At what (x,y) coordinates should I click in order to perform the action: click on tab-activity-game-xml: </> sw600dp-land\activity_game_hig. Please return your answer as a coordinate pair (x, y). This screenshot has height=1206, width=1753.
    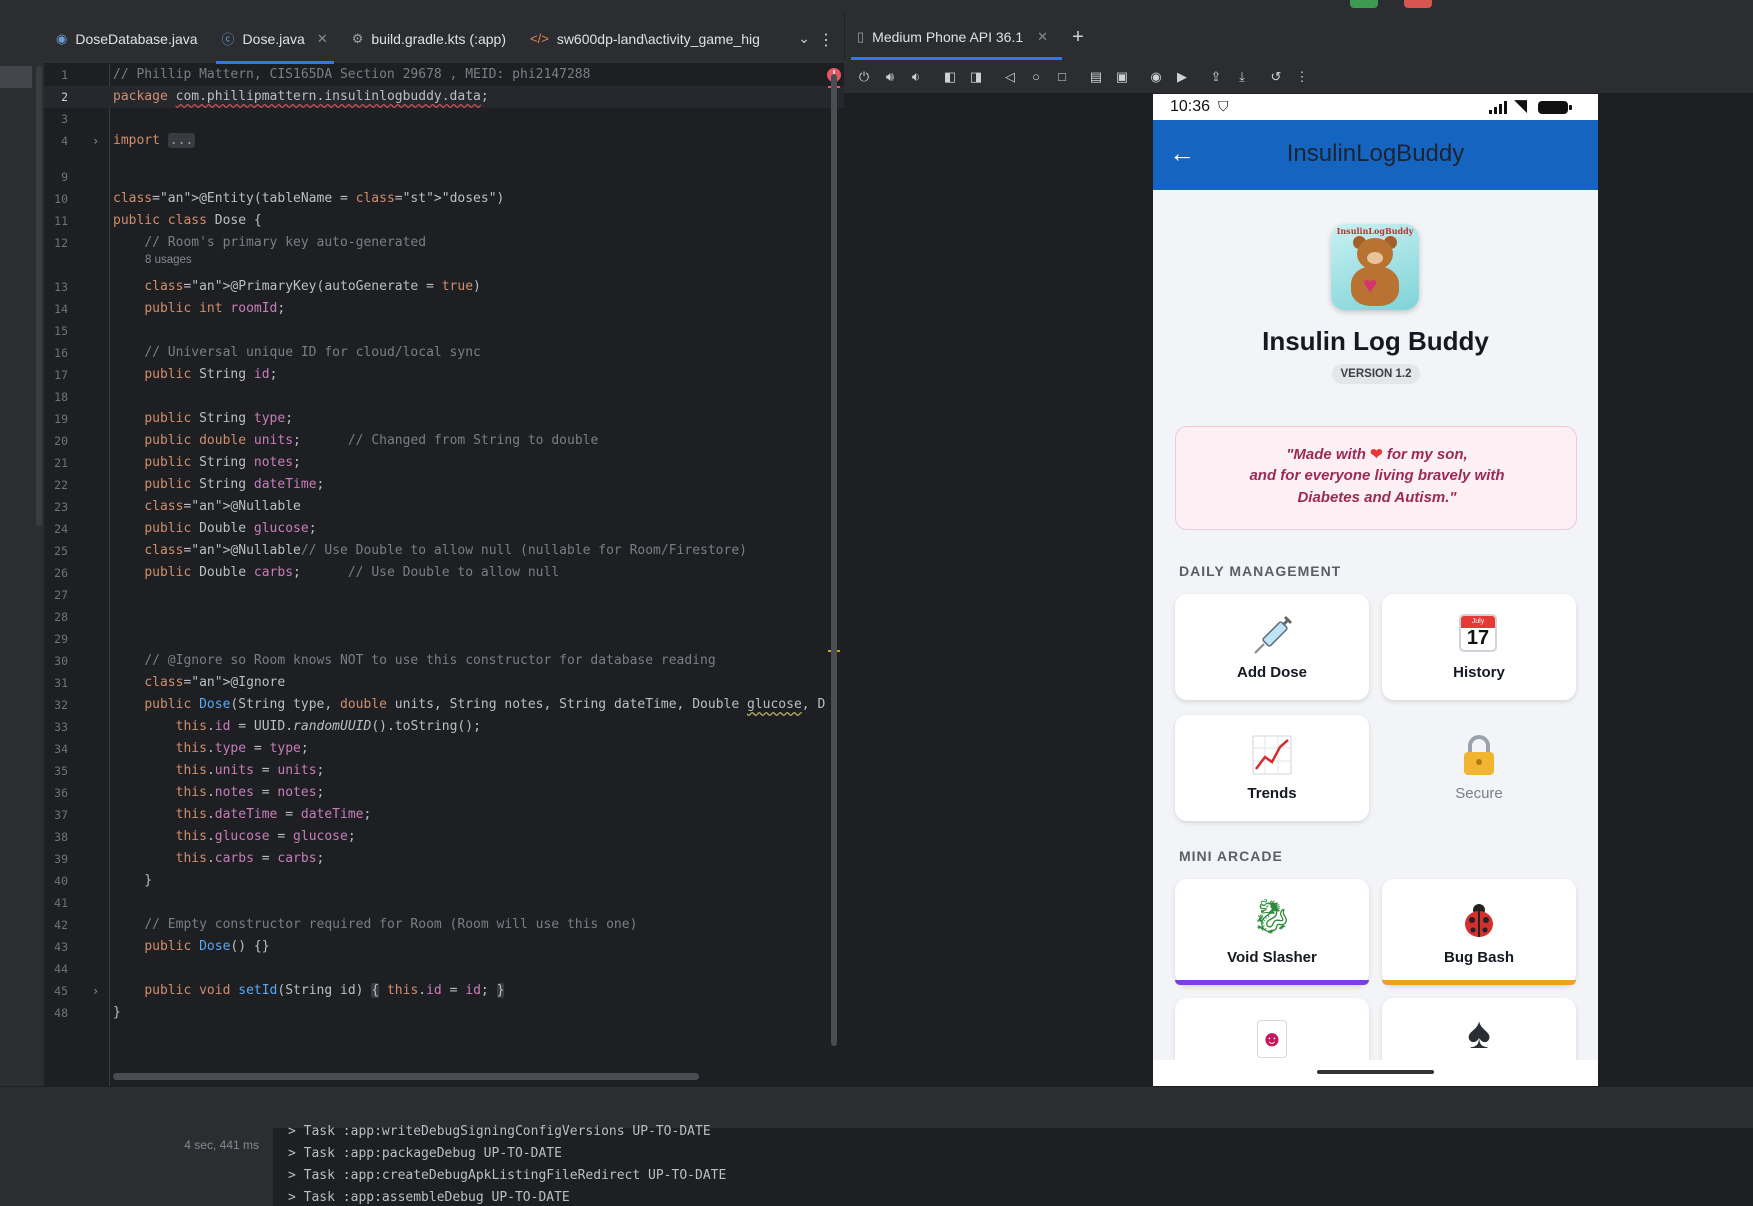
    Looking at the image, I should click on (645, 39).